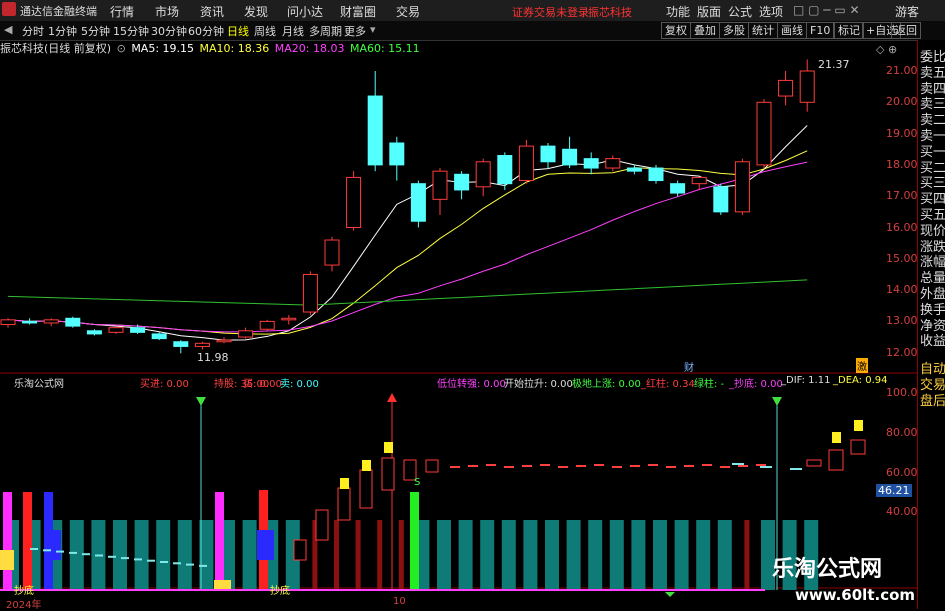 The height and width of the screenshot is (611, 945). Describe the element at coordinates (902, 472) in the screenshot. I see `indicator-tick: 60.00` at that location.